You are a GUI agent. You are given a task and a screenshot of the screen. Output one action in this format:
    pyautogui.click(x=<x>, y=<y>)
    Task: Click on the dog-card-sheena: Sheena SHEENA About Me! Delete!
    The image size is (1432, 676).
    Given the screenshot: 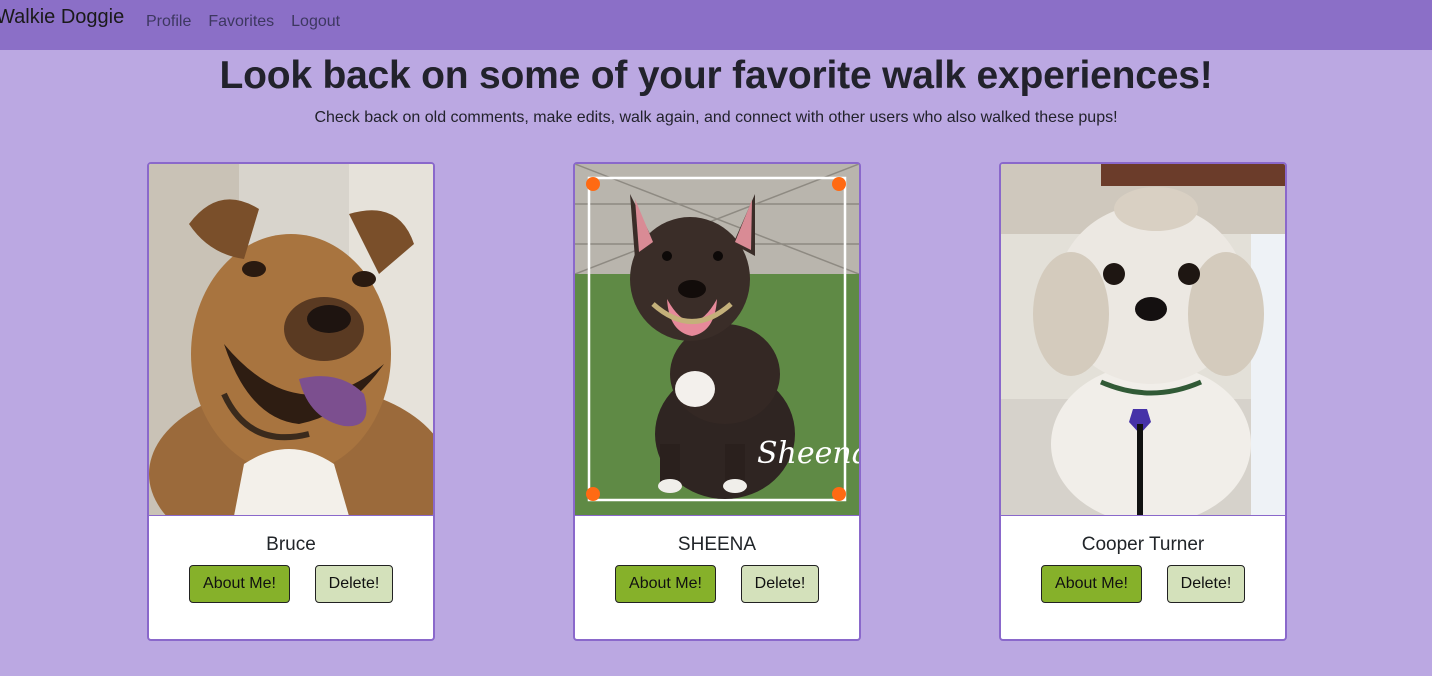 What is the action you would take?
    pyautogui.click(x=717, y=401)
    